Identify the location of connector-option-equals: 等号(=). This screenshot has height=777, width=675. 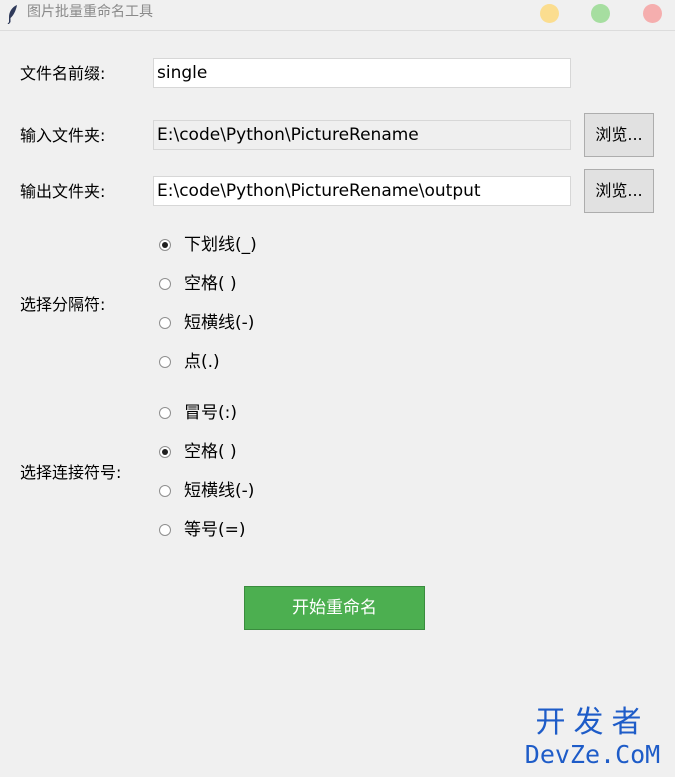
(202, 530).